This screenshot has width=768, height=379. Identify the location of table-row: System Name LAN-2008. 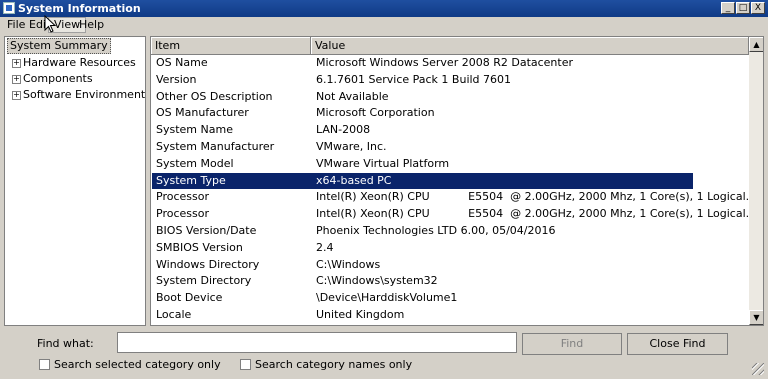
(450, 130).